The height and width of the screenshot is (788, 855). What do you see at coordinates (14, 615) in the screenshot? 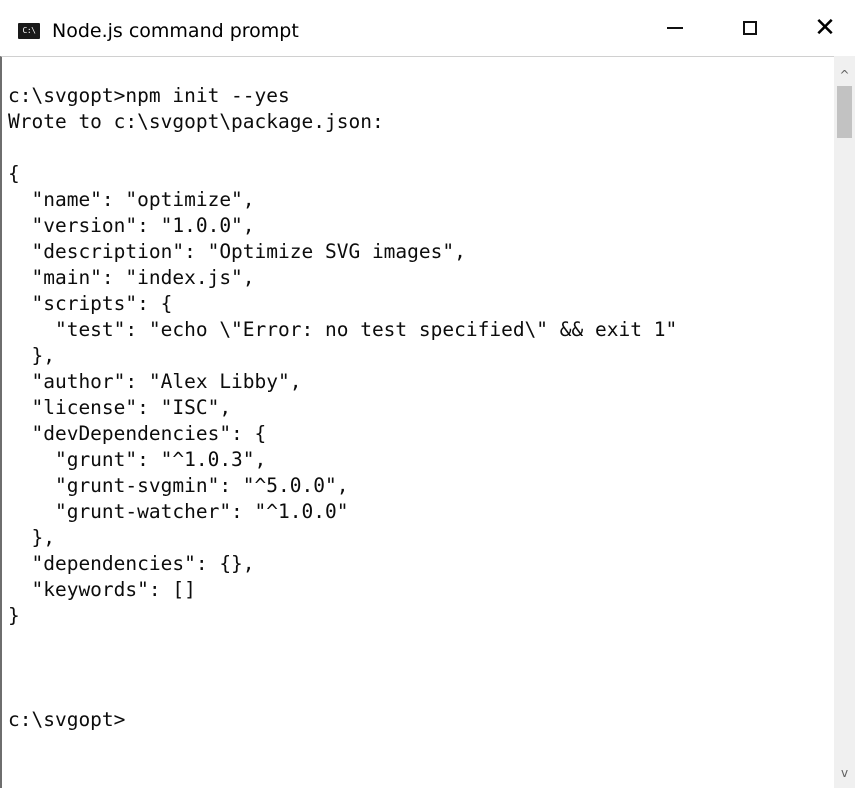
I see `console-line: }` at bounding box center [14, 615].